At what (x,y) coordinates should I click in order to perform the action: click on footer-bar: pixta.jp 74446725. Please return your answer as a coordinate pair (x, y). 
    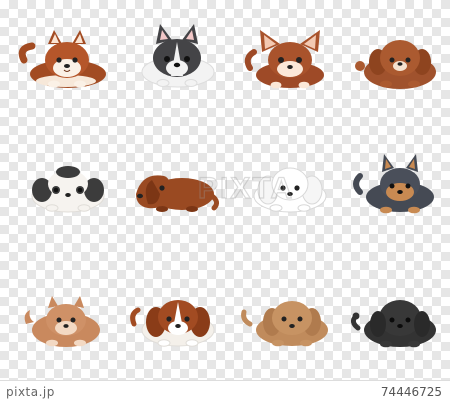
    Looking at the image, I should click on (225, 391).